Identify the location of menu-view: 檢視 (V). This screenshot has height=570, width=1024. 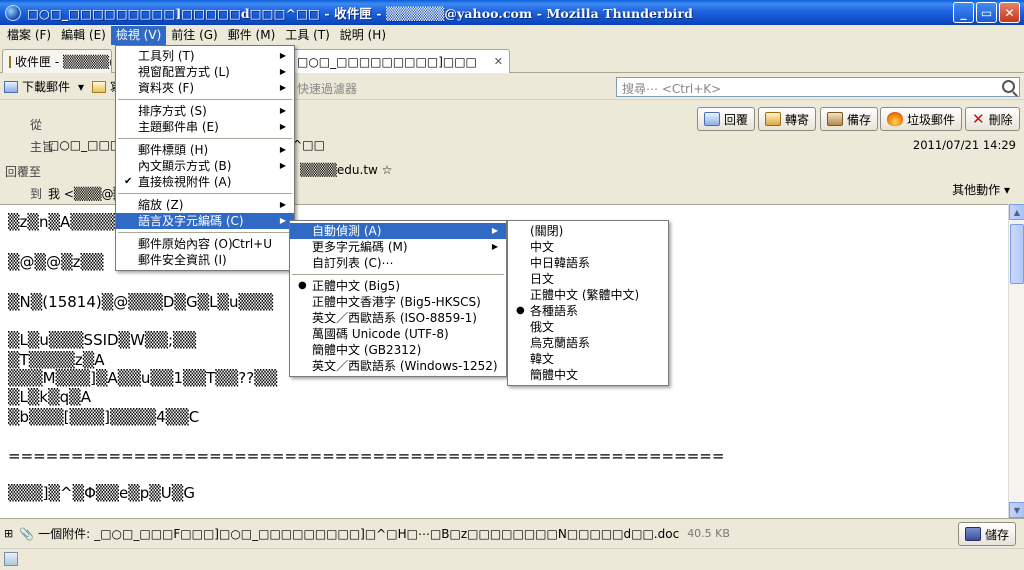
(138, 35).